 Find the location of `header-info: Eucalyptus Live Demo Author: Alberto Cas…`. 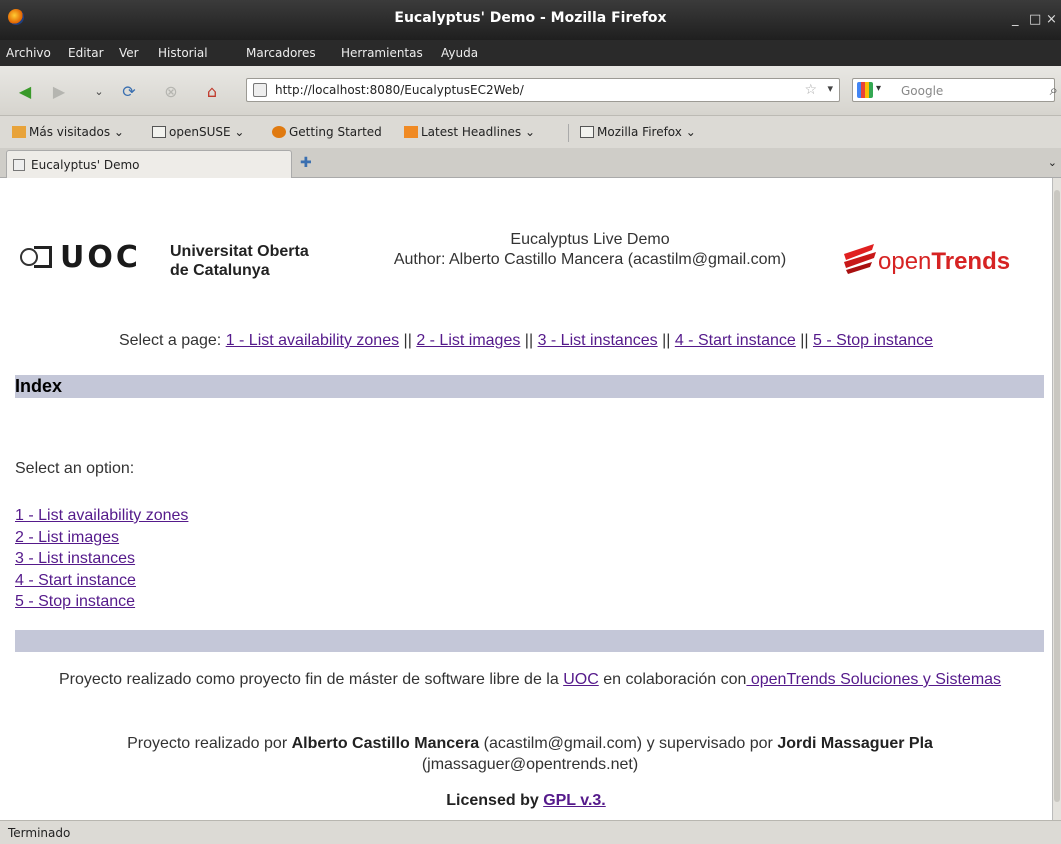

header-info: Eucalyptus Live Demo Author: Alberto Cas… is located at coordinates (590, 250).